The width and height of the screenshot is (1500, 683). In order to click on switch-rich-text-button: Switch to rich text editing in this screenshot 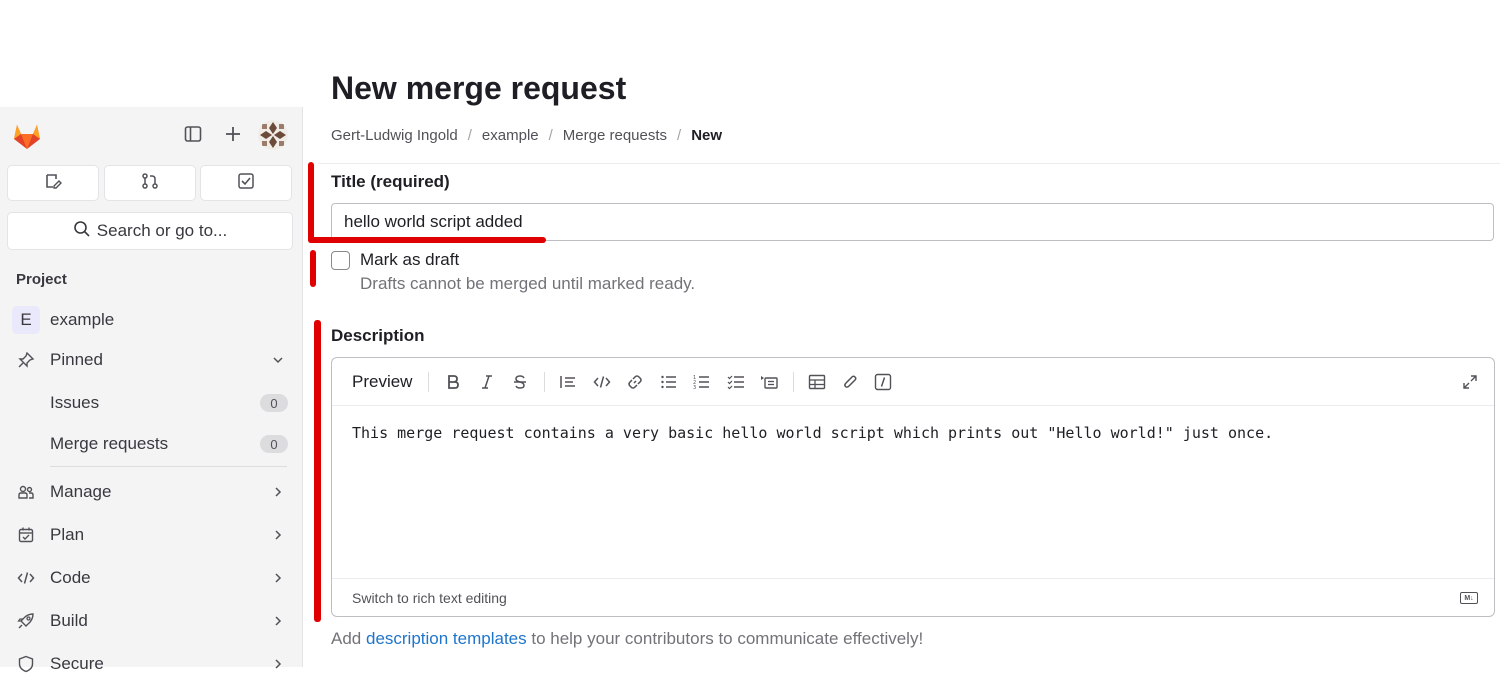, I will do `click(429, 598)`.